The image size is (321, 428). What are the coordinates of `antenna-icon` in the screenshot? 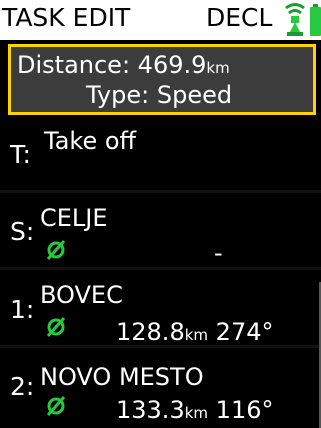 It's located at (295, 19).